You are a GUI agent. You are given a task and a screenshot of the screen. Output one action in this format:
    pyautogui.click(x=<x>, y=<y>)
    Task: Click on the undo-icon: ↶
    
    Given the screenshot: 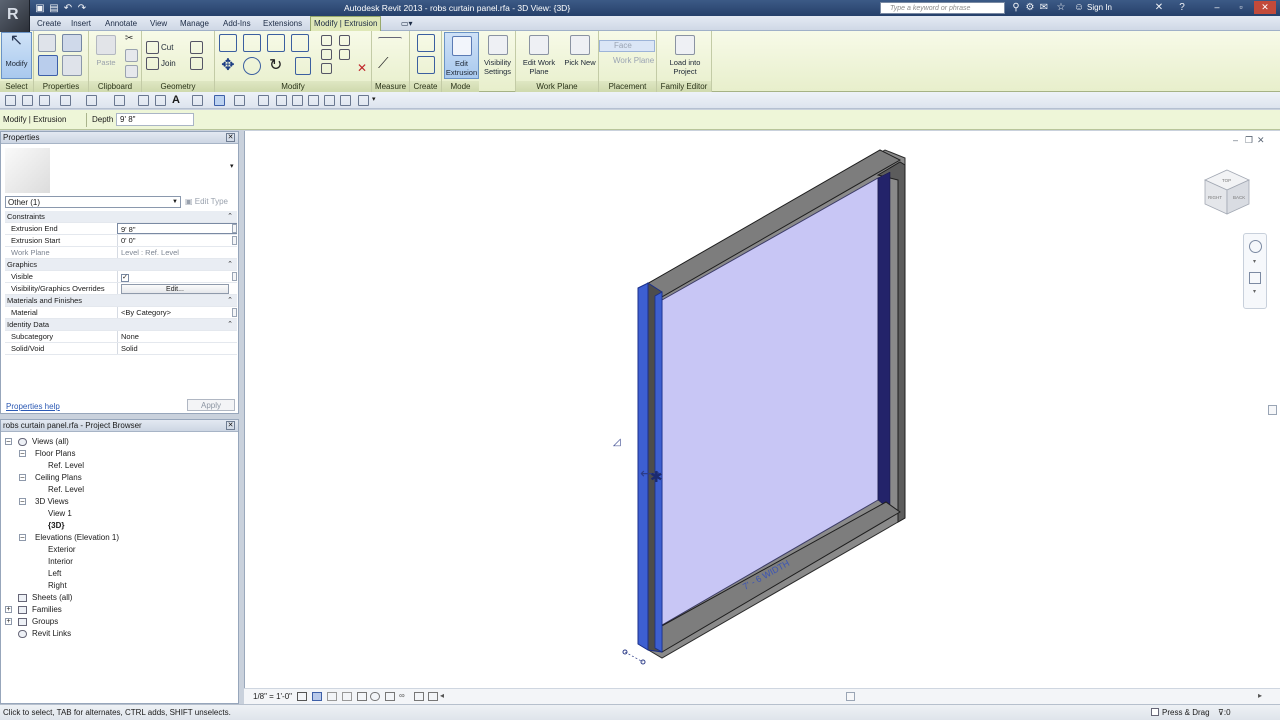 What is the action you would take?
    pyautogui.click(x=68, y=9)
    